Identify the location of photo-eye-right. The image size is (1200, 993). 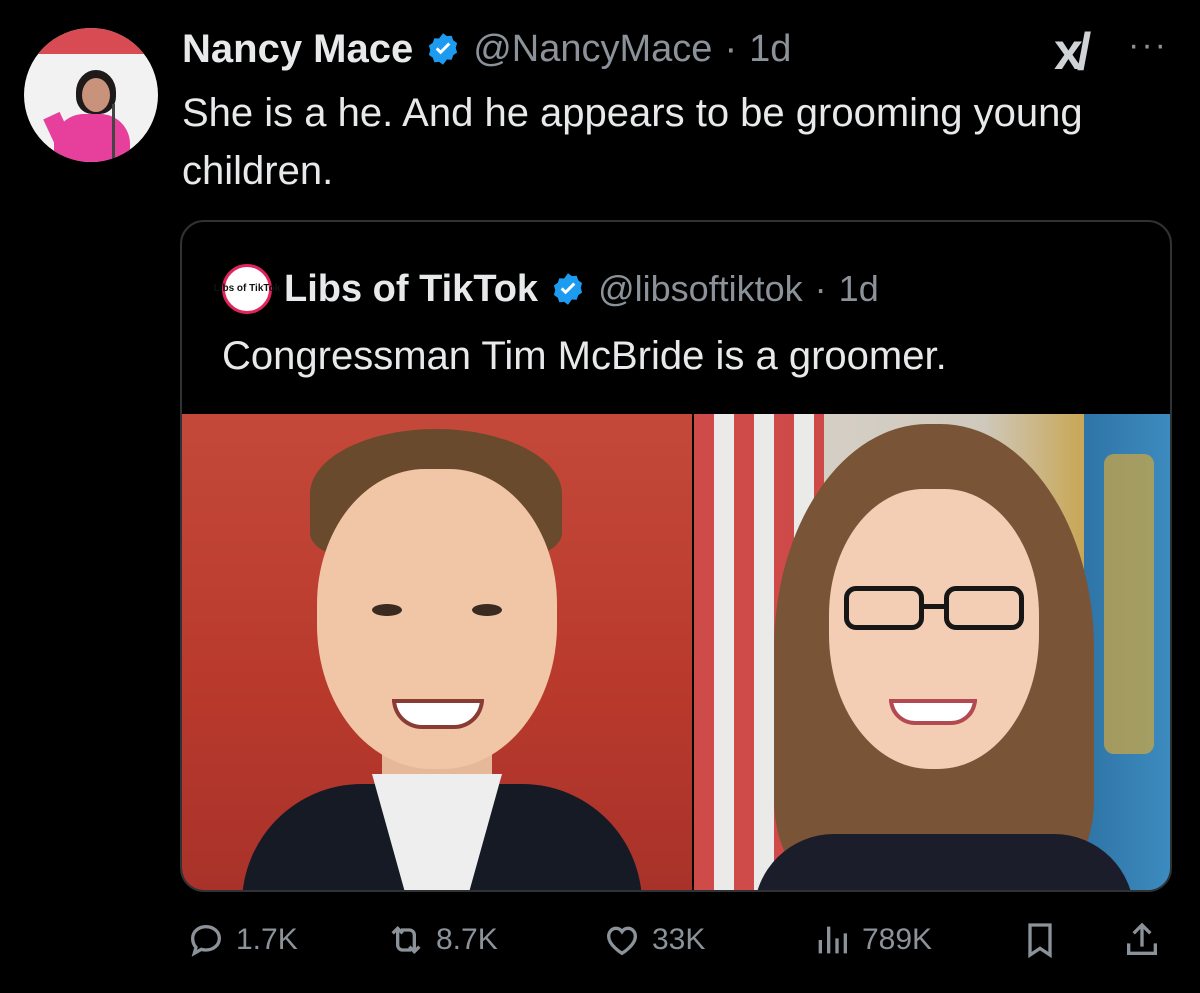
(487, 610).